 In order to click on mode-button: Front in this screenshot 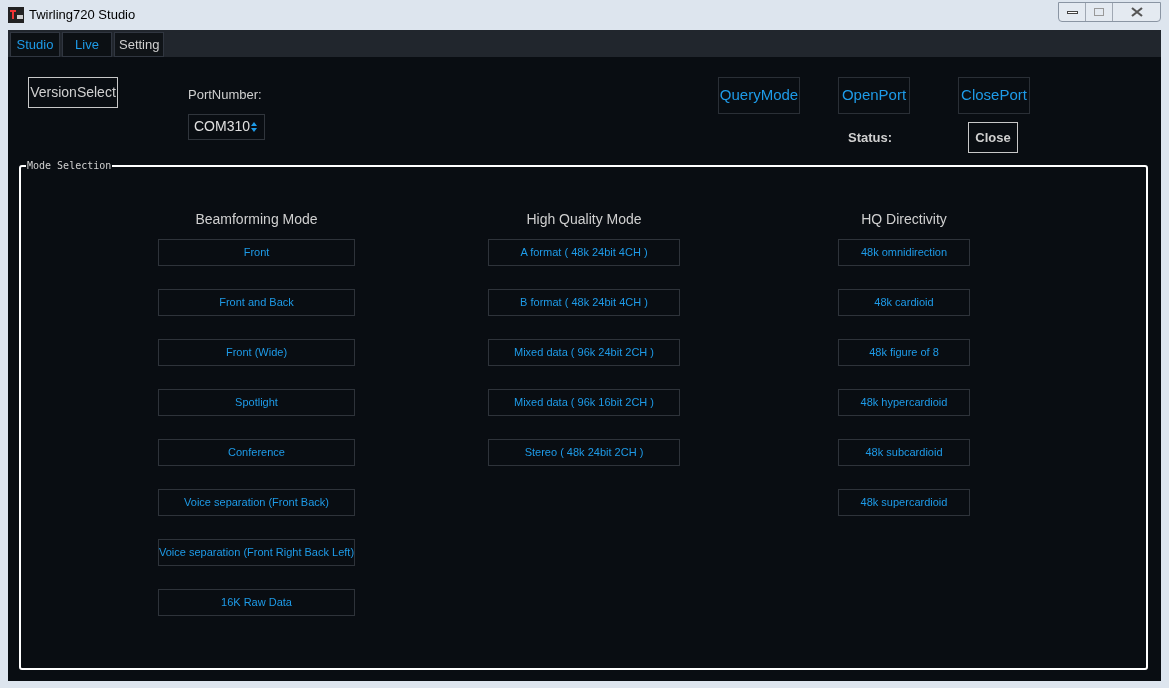, I will do `click(256, 252)`.